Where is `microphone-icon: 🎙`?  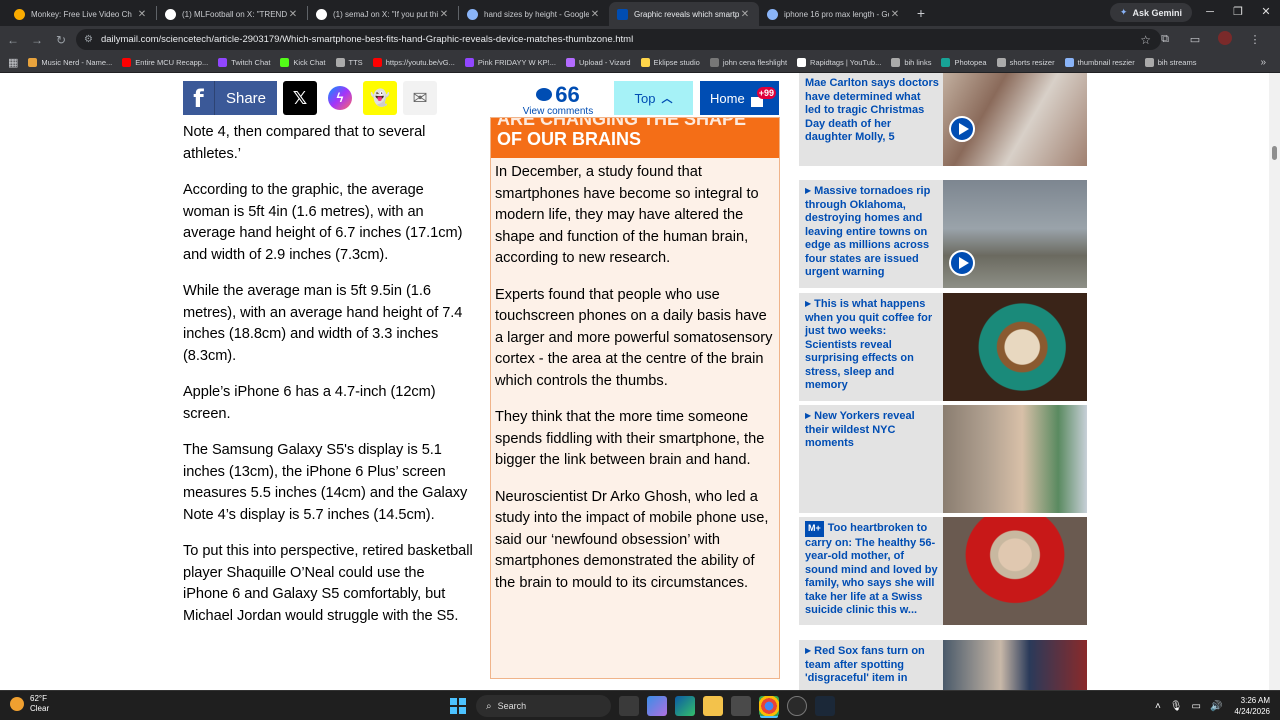 microphone-icon: 🎙 is located at coordinates (1176, 706).